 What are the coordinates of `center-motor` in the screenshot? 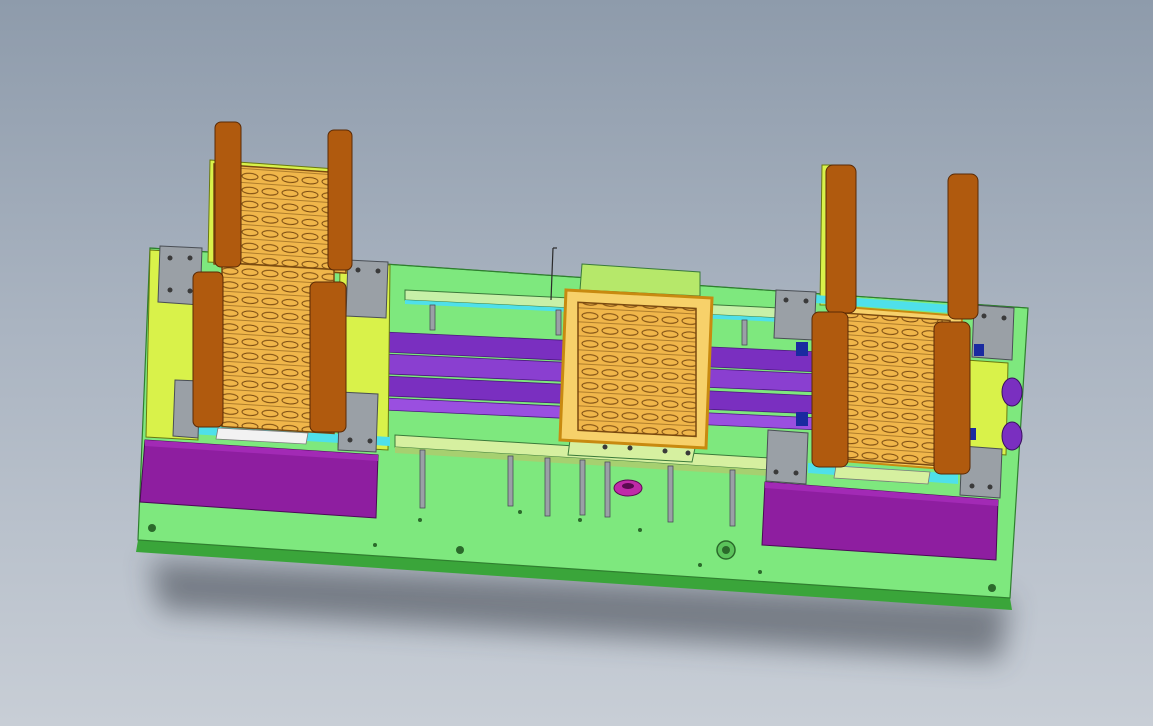 It's located at (628, 488).